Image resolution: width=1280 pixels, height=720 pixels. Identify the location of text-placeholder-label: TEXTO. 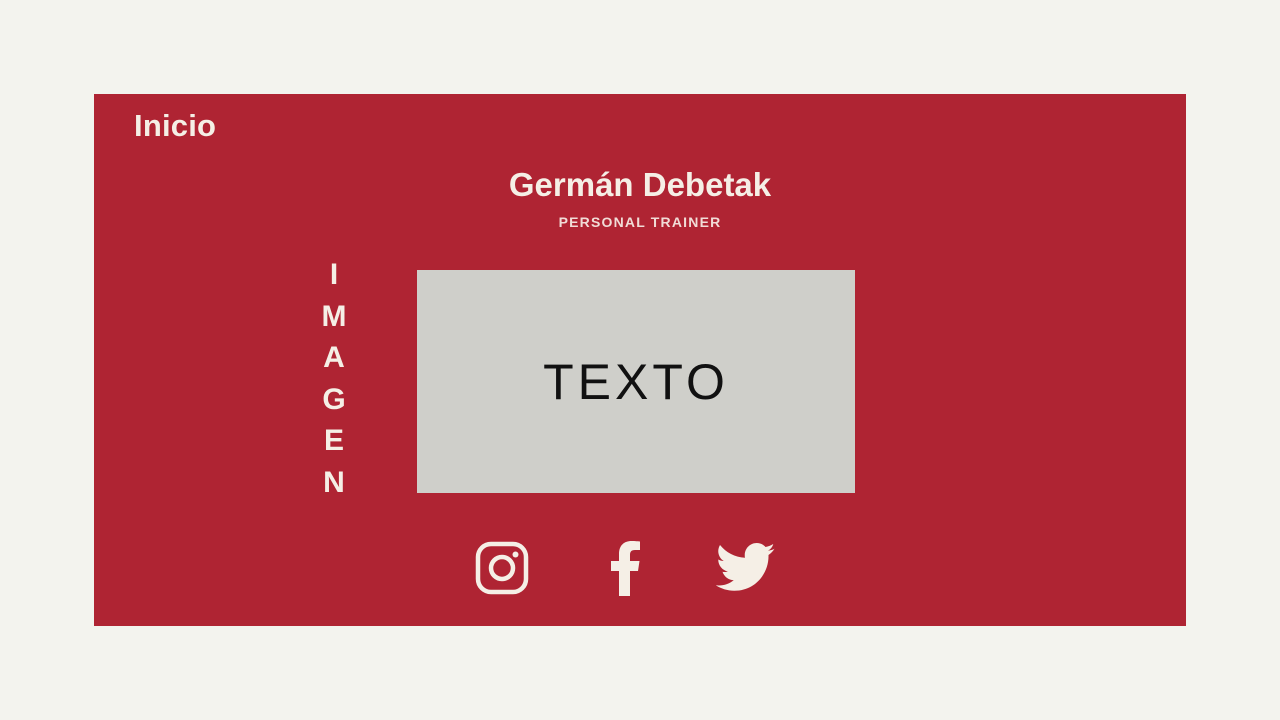
(636, 381).